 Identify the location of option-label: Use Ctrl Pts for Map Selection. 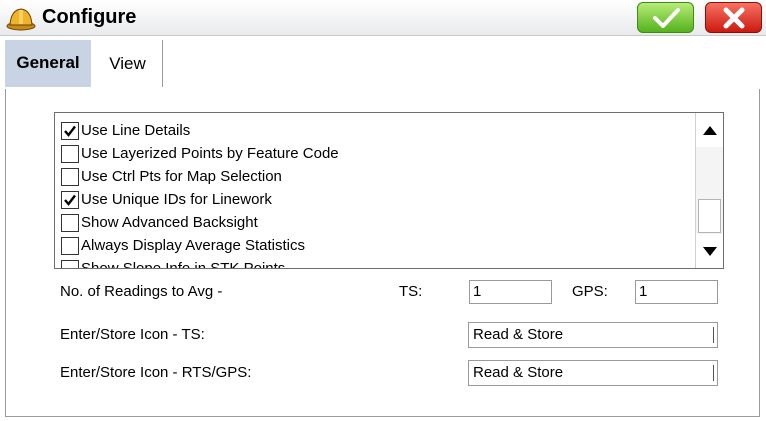
(181, 176).